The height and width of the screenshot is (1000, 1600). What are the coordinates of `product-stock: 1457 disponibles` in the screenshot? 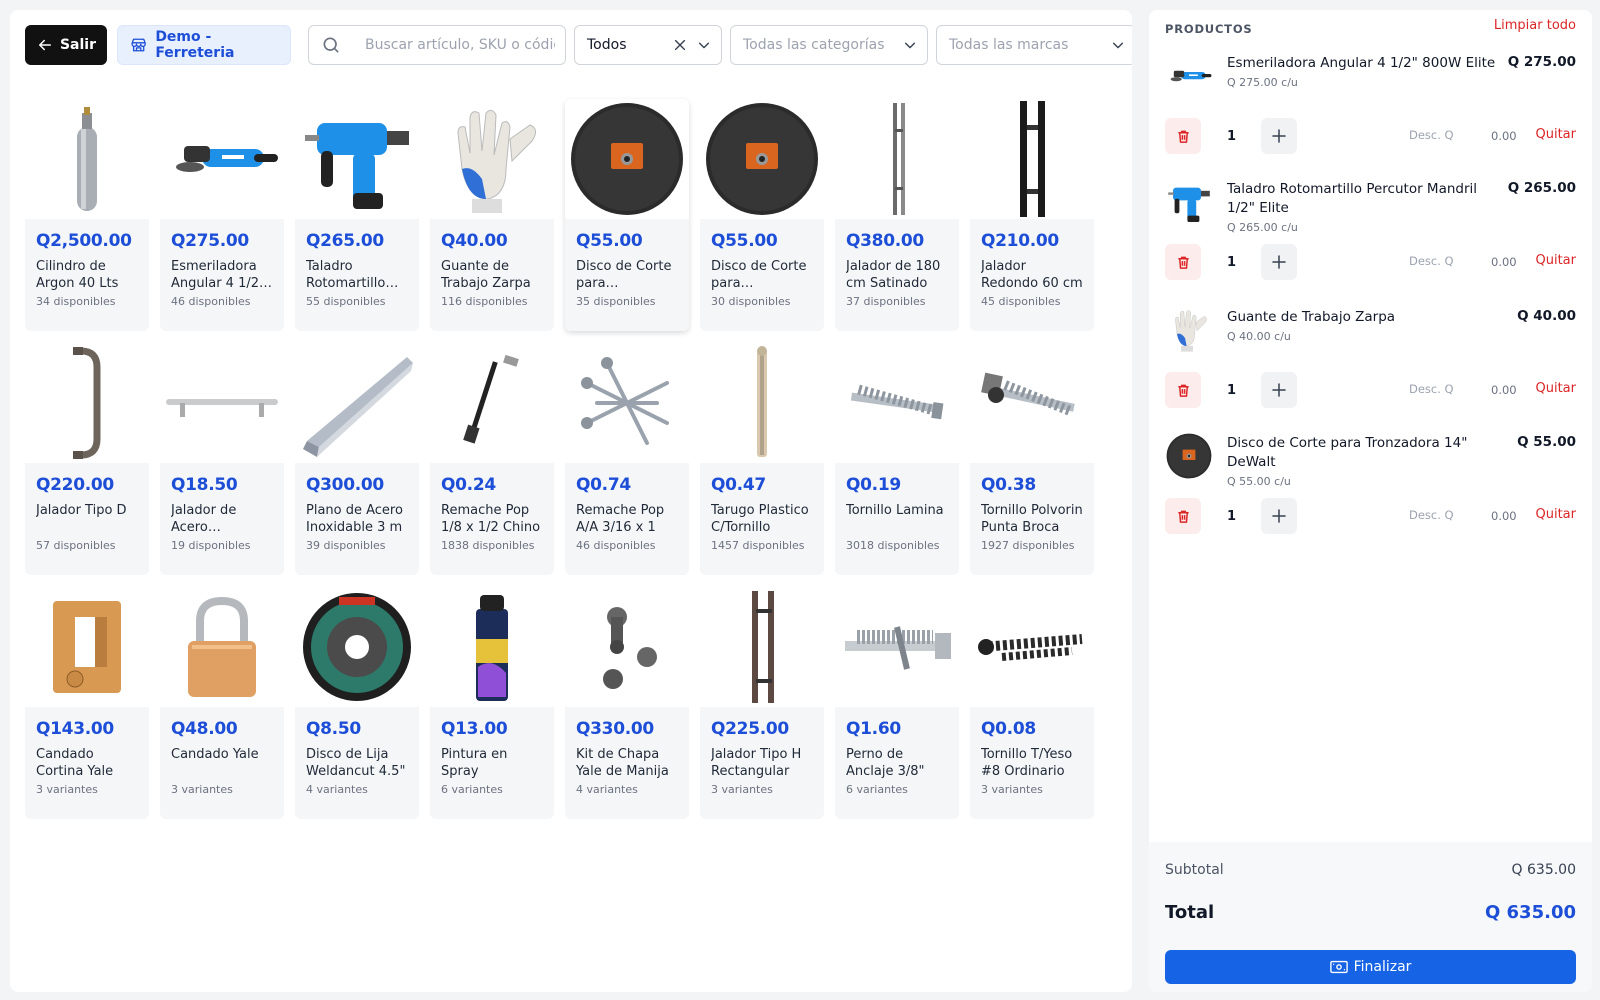 It's located at (758, 545).